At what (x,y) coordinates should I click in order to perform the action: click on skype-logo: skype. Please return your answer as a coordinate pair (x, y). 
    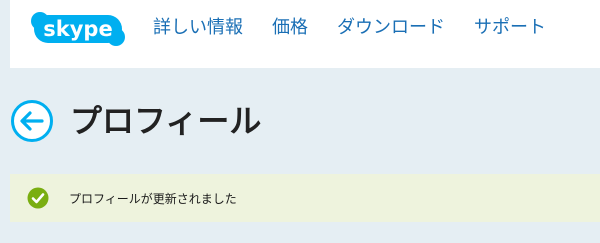
    Looking at the image, I should click on (78, 29).